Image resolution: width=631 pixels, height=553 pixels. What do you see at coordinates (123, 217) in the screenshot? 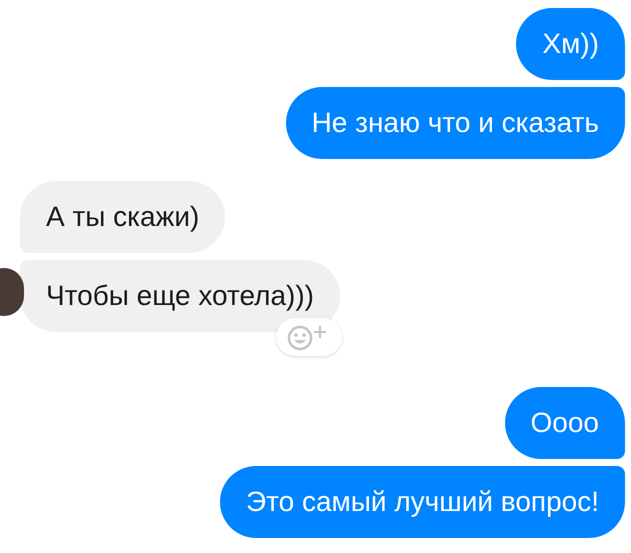
I see `message-bubble: А ты скажи)` at bounding box center [123, 217].